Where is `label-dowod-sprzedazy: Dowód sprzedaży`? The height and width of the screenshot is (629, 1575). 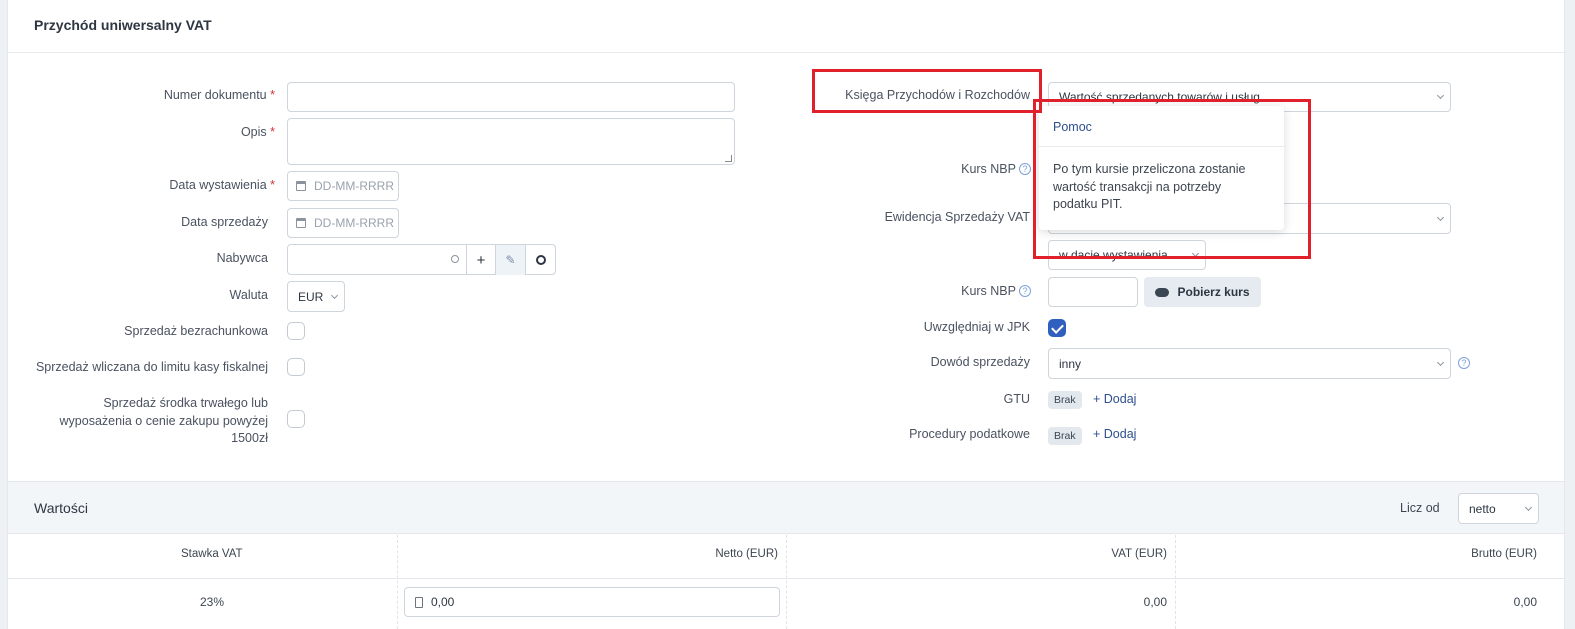 label-dowod-sprzedazy: Dowód sprzedaży is located at coordinates (980, 362).